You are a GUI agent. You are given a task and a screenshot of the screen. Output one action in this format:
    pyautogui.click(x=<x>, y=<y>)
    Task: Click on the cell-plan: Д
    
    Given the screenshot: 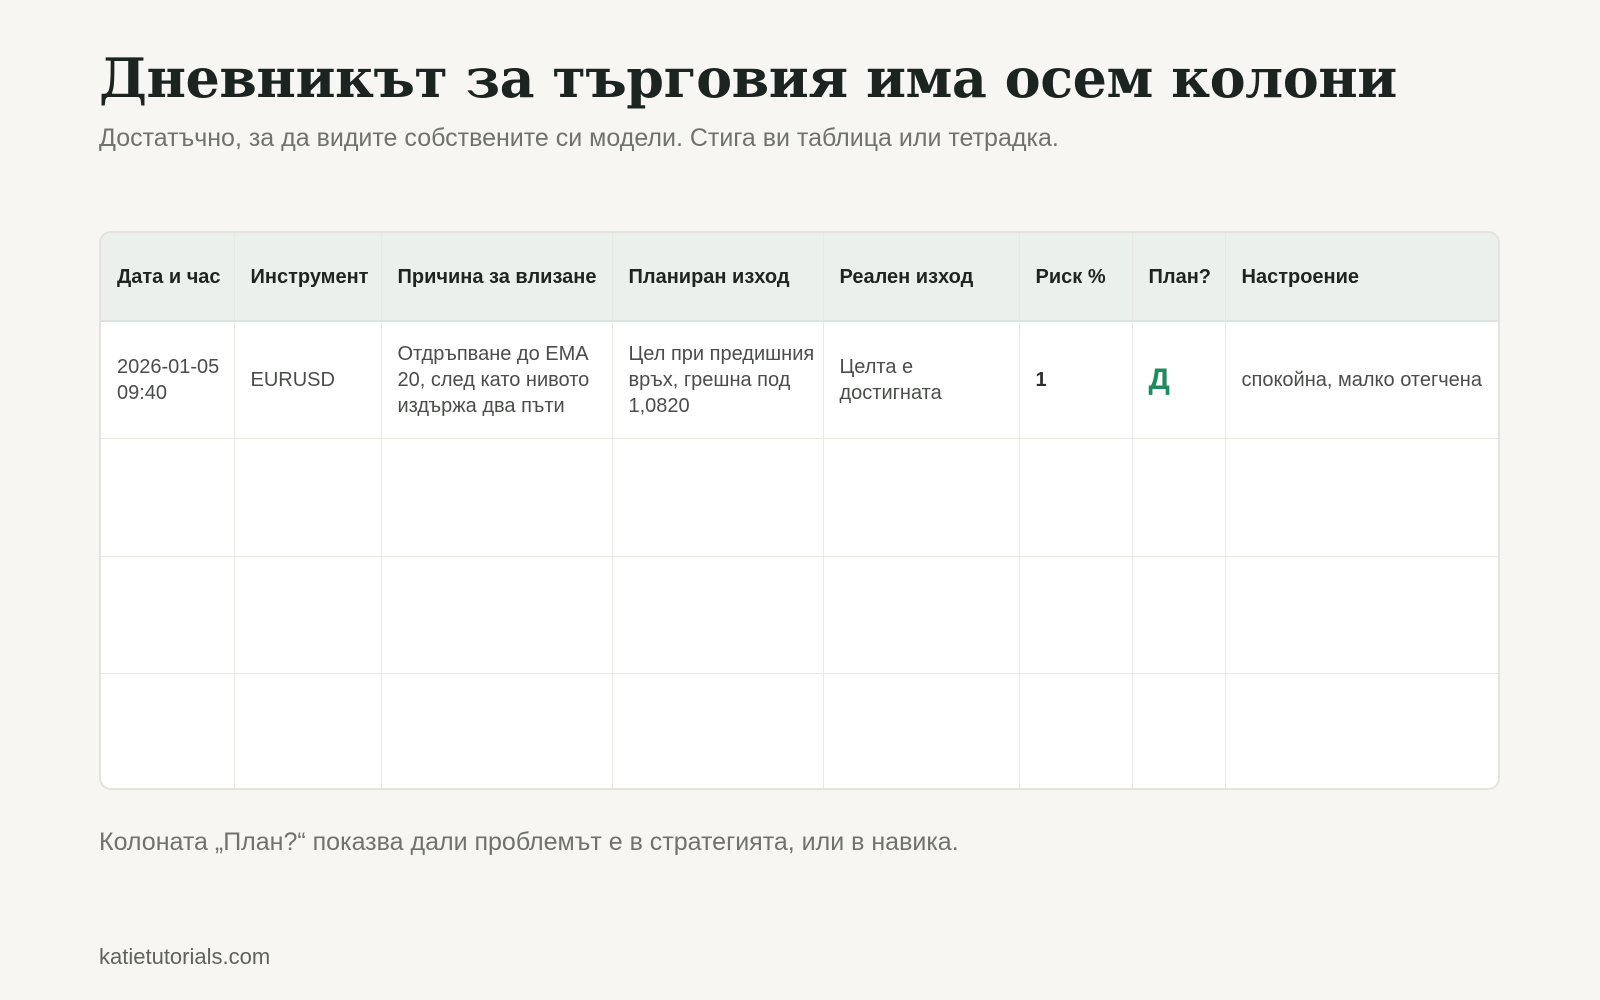 What is the action you would take?
    pyautogui.click(x=1179, y=380)
    